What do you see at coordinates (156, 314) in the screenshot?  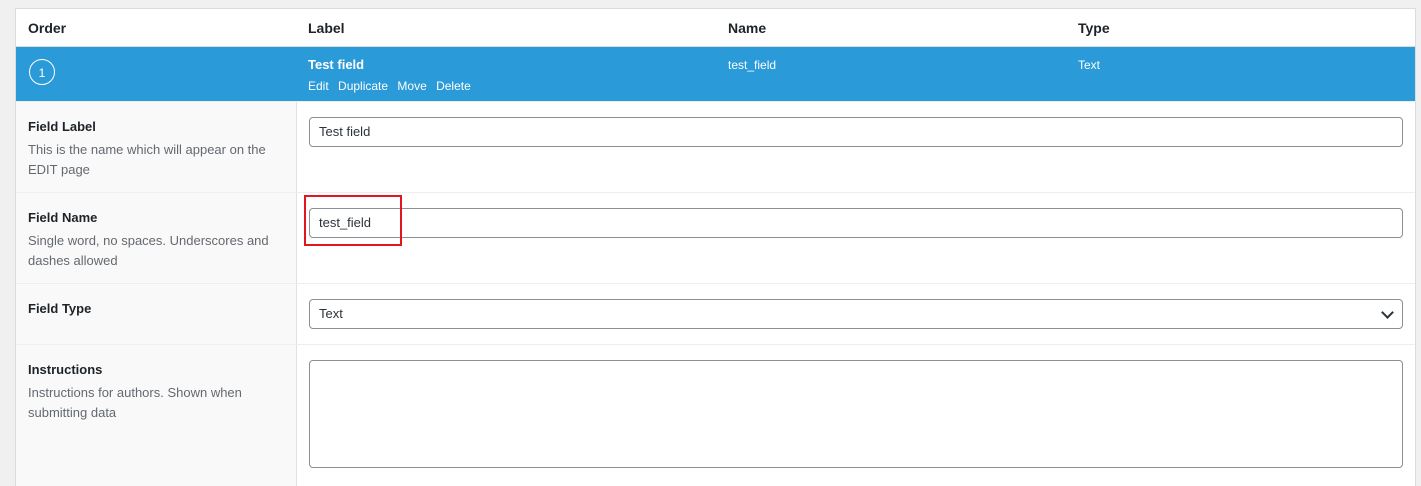 I see `setting-label-cell: Field Type` at bounding box center [156, 314].